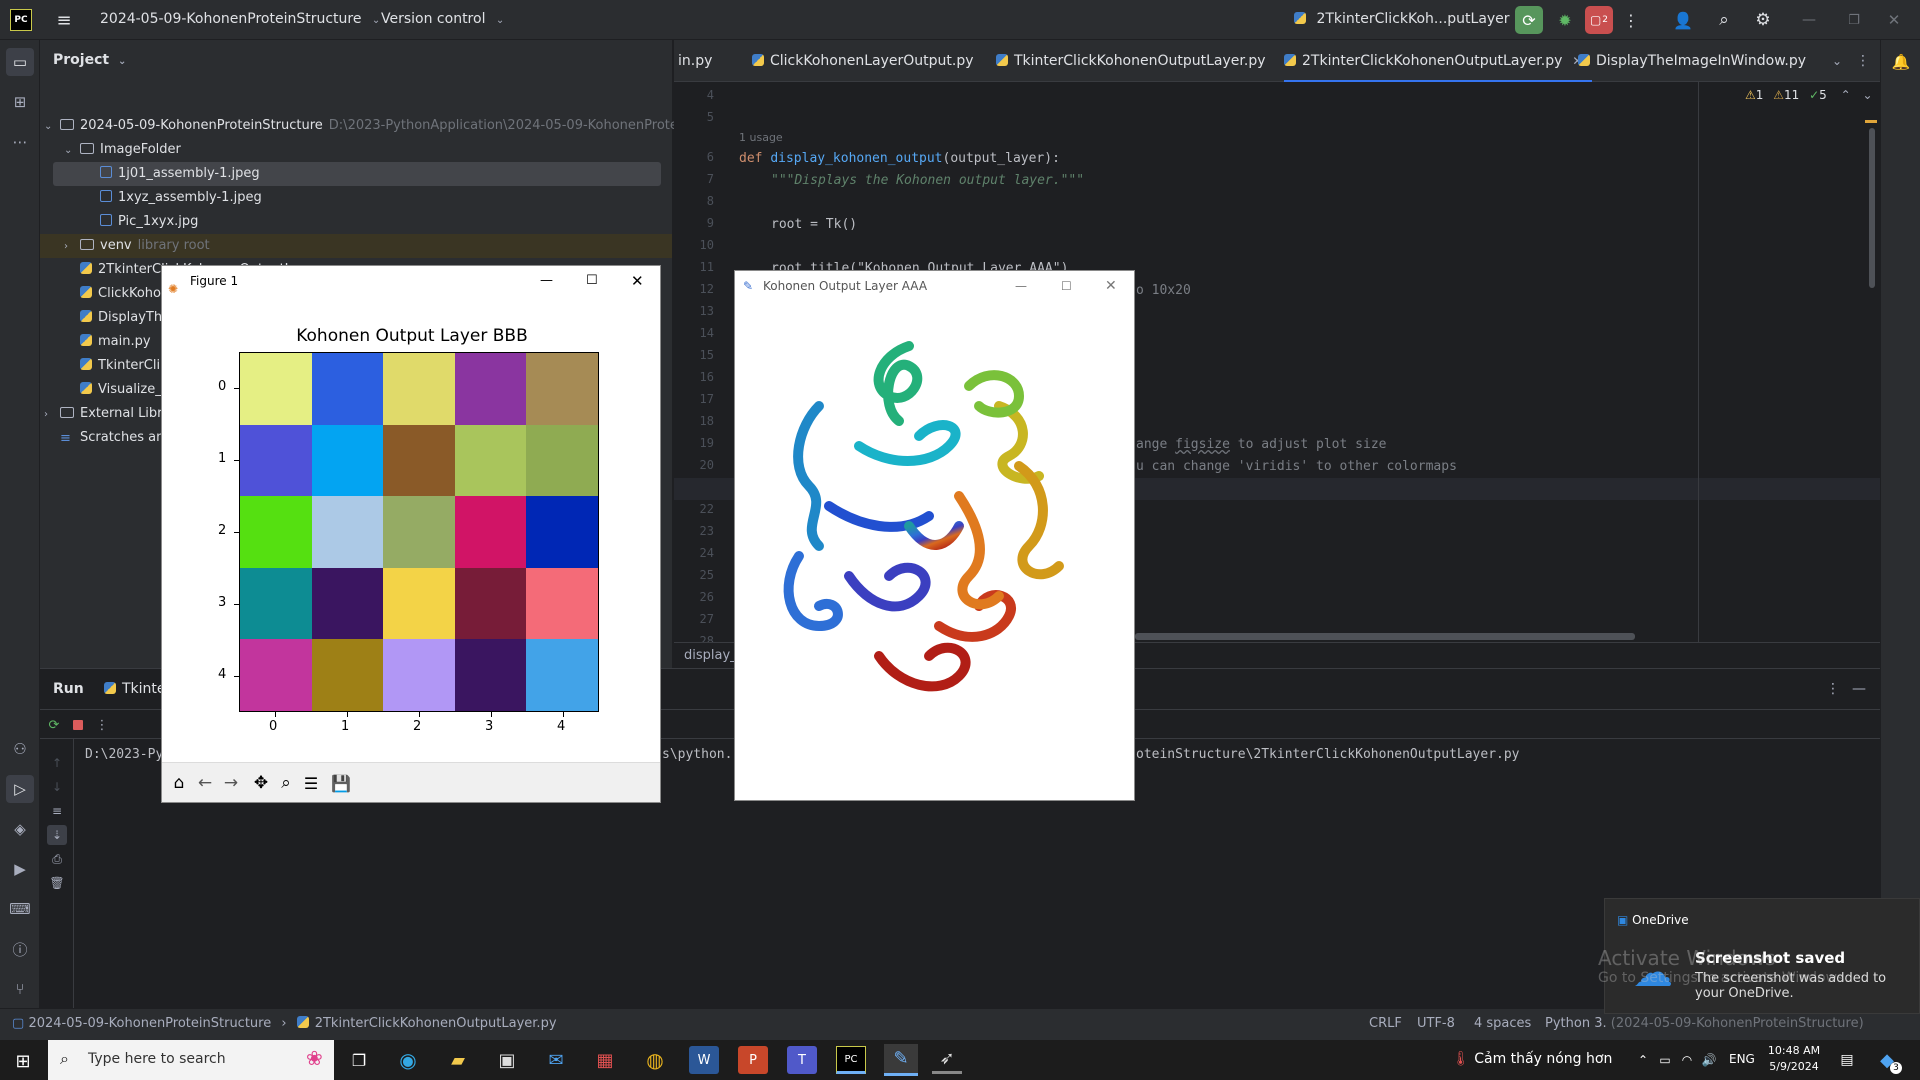  I want to click on action-center-icon: ▤, so click(1847, 1060).